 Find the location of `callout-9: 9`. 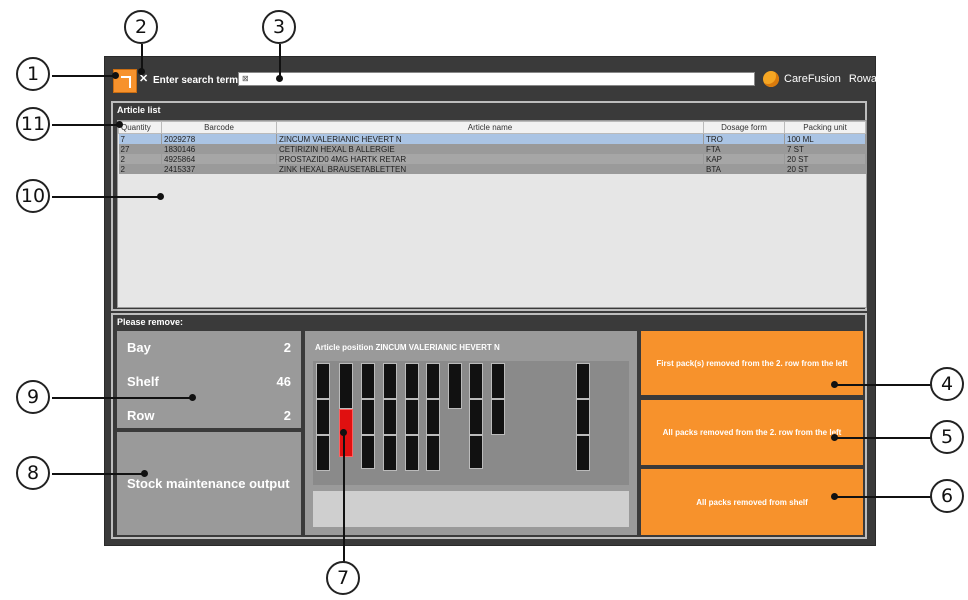

callout-9: 9 is located at coordinates (33, 397).